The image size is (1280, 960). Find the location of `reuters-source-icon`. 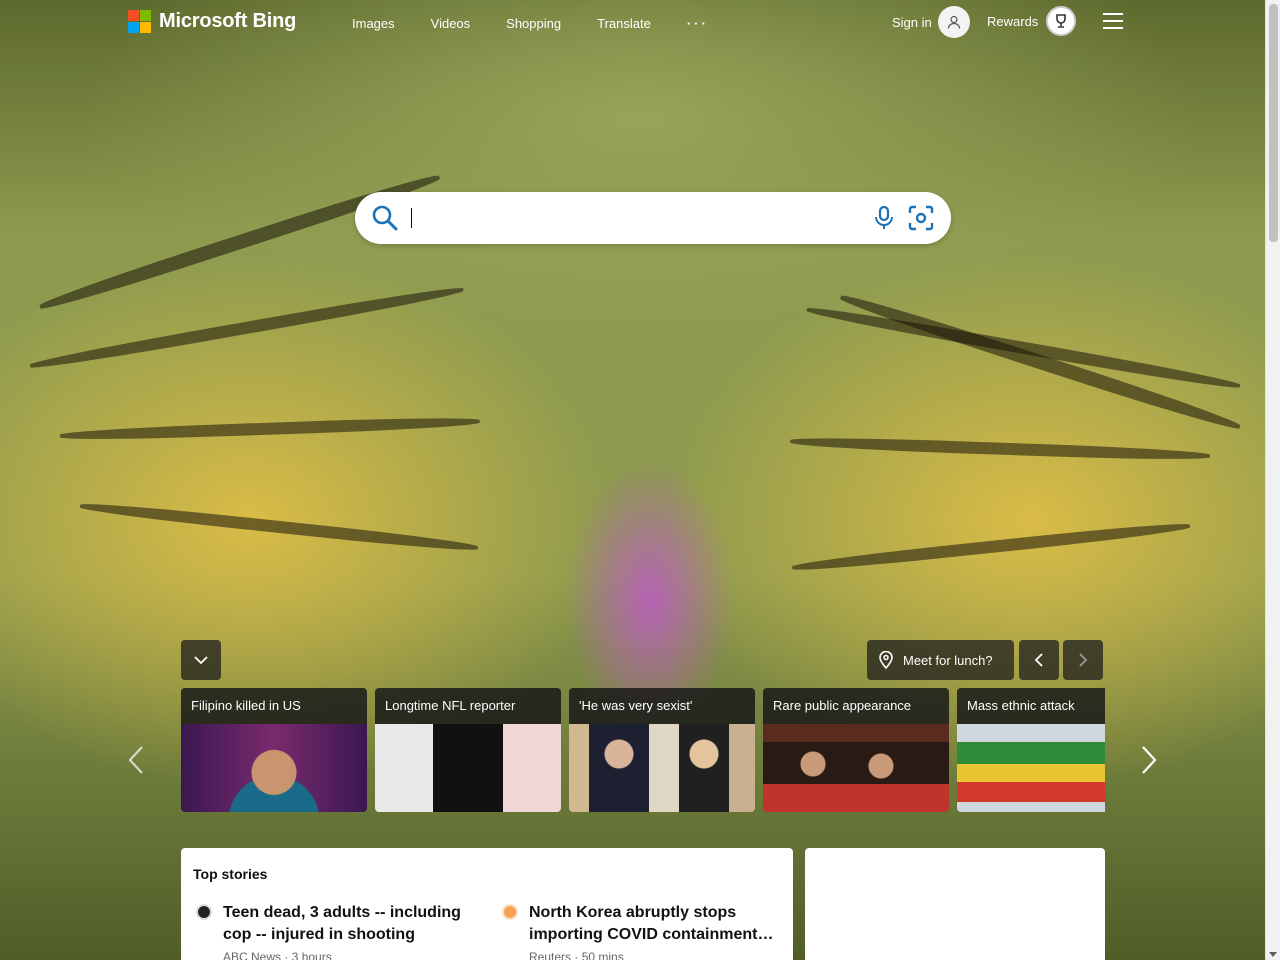

reuters-source-icon is located at coordinates (510, 912).